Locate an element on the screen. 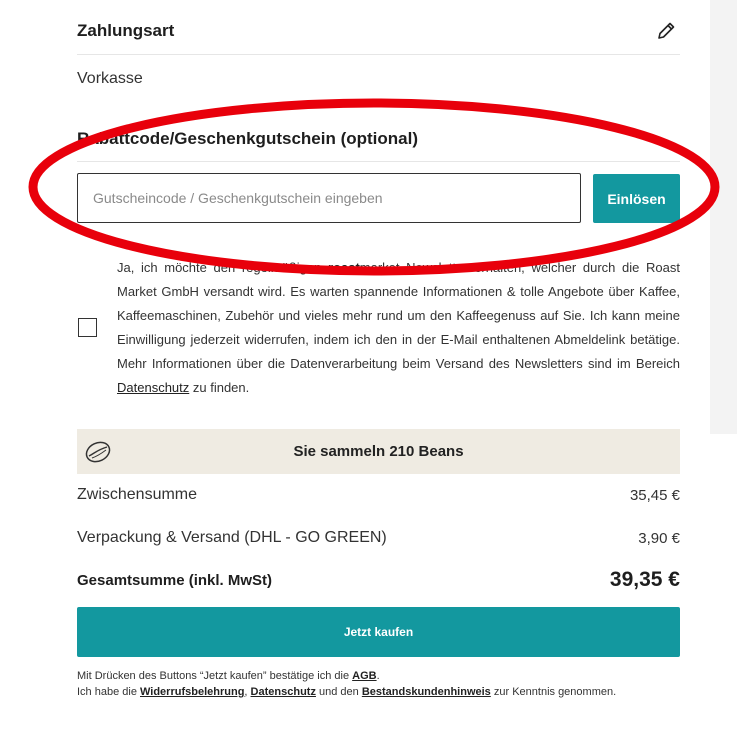 The height and width of the screenshot is (741, 737). newsletter-checkbox is located at coordinates (87, 327).